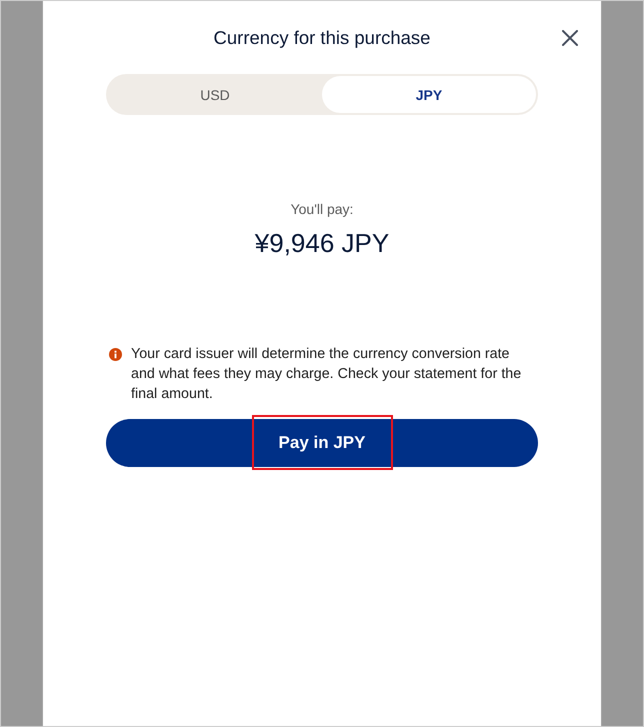 The image size is (644, 727). What do you see at coordinates (326, 374) in the screenshot?
I see `notice-text: Your card issuer will determine the currency conversion rate and what fees they may charge. Check your statement for the final amount.` at bounding box center [326, 374].